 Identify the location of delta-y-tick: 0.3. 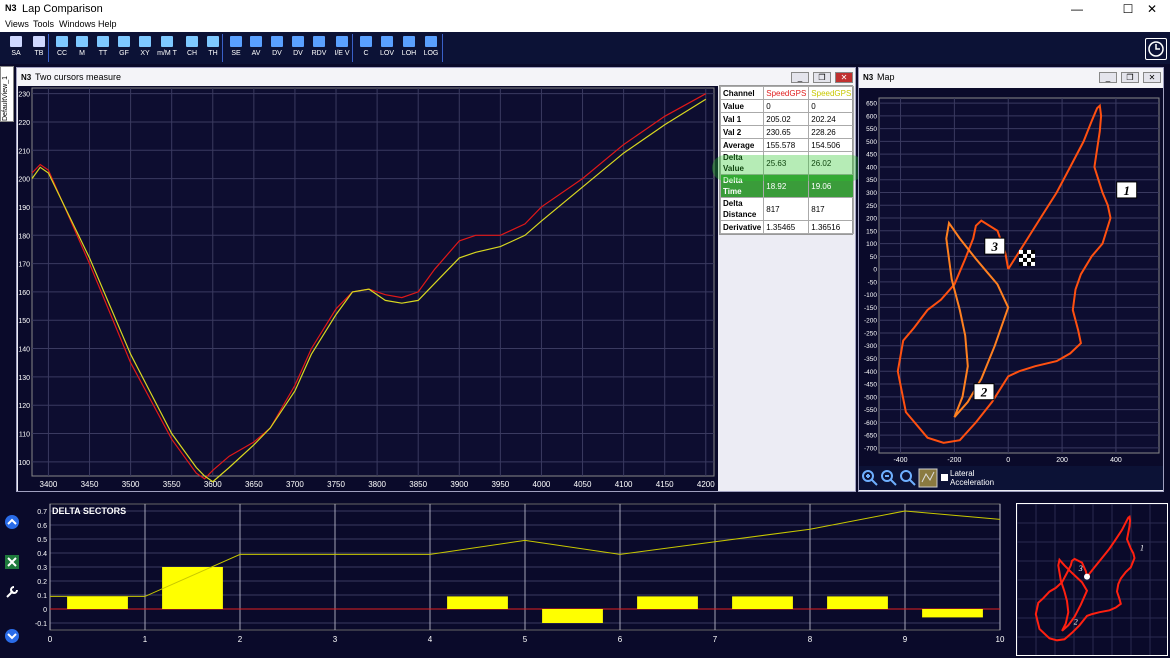
(42, 568).